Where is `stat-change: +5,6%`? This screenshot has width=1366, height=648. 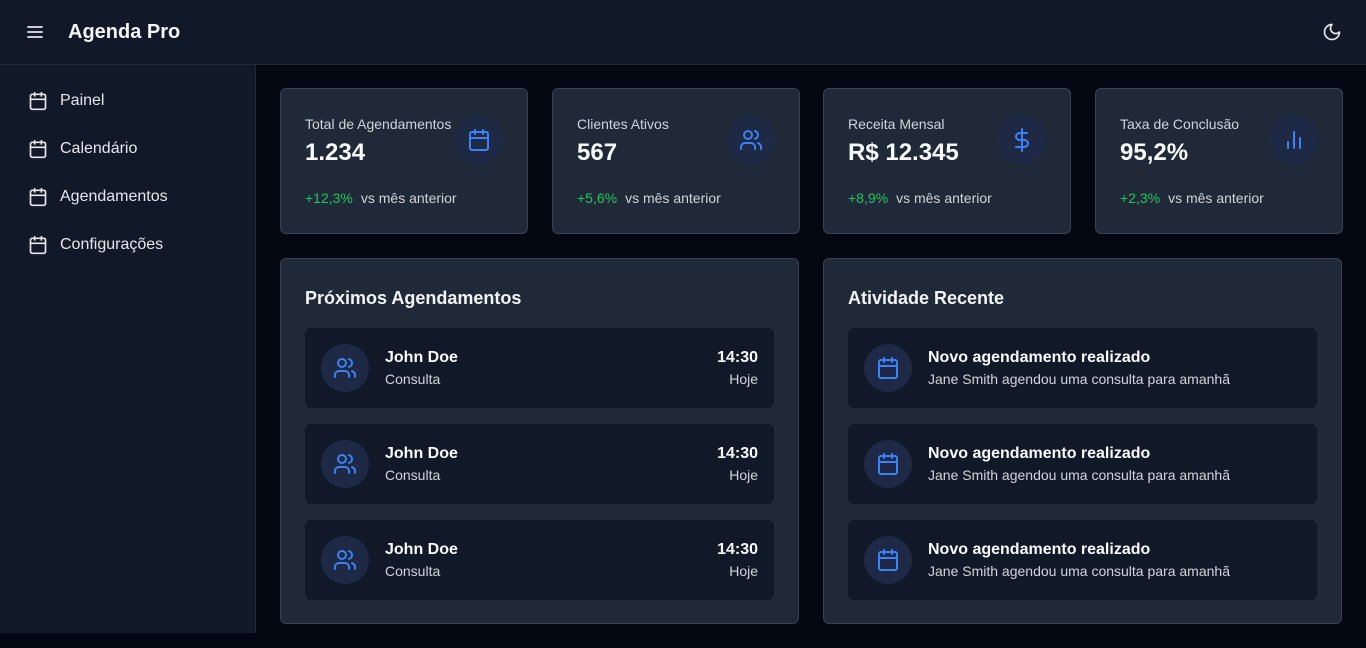
stat-change: +5,6% is located at coordinates (597, 198).